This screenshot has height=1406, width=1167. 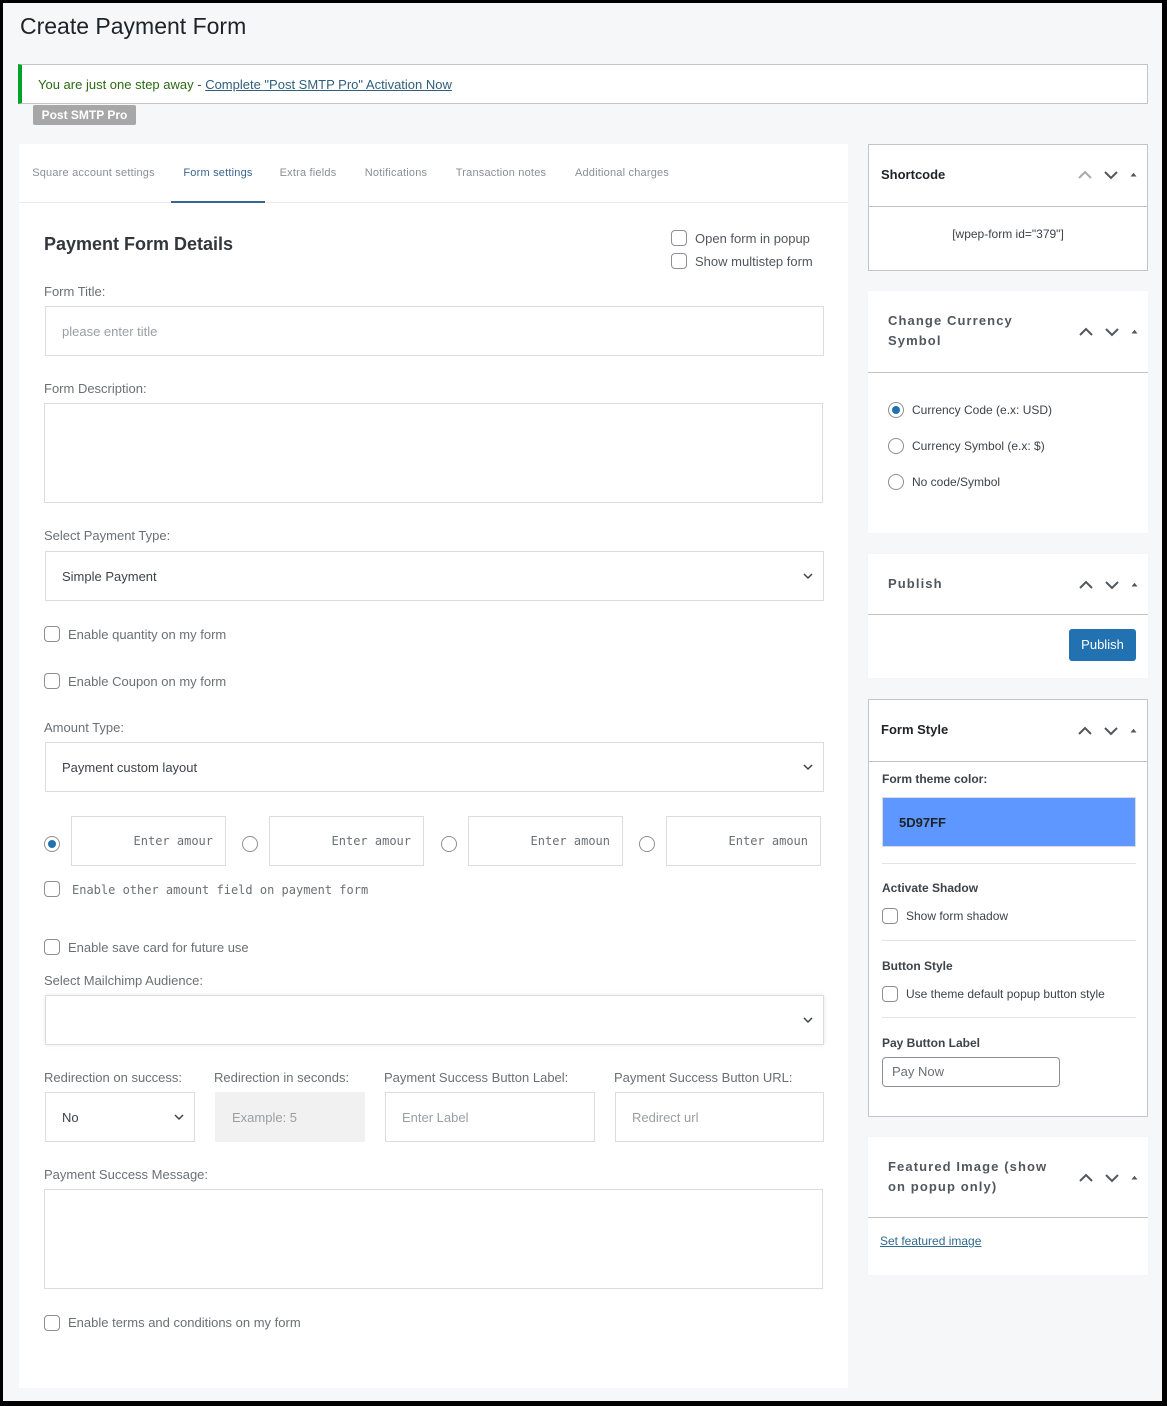 I want to click on other-amount-checkbox, so click(x=52, y=889).